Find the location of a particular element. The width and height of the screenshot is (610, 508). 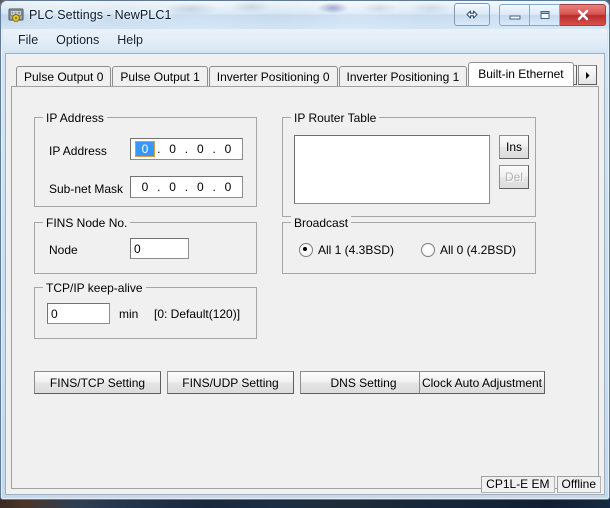

fins-node-group: FINS Node No. Node 0 is located at coordinates (145, 245).